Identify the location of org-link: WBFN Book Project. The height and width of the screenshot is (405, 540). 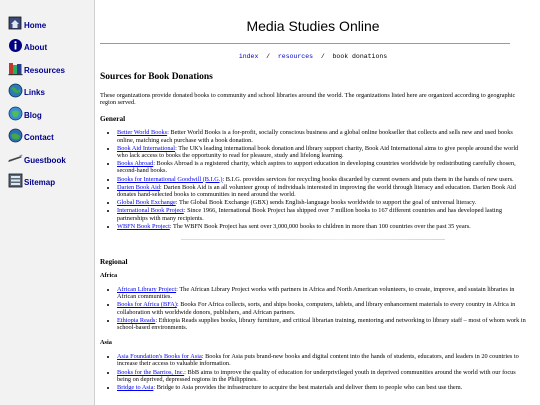
(143, 226).